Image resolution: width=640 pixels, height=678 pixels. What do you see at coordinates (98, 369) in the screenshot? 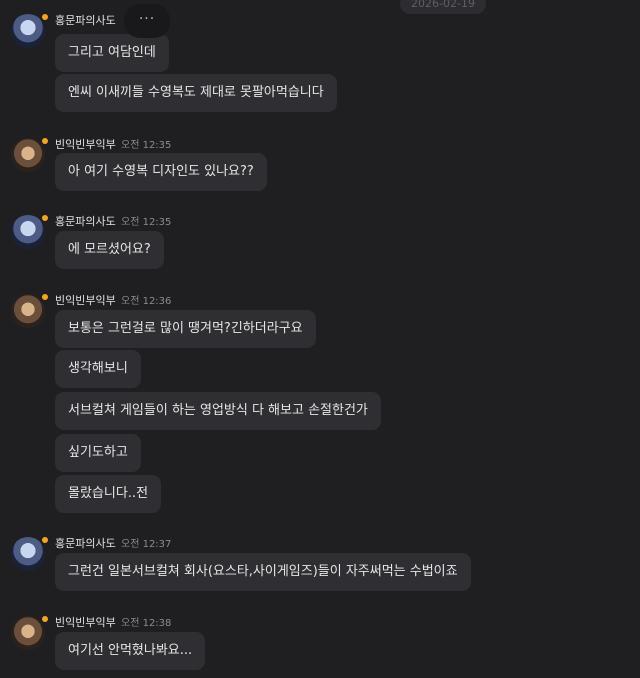
I see `message-bubble: 생각해보니` at bounding box center [98, 369].